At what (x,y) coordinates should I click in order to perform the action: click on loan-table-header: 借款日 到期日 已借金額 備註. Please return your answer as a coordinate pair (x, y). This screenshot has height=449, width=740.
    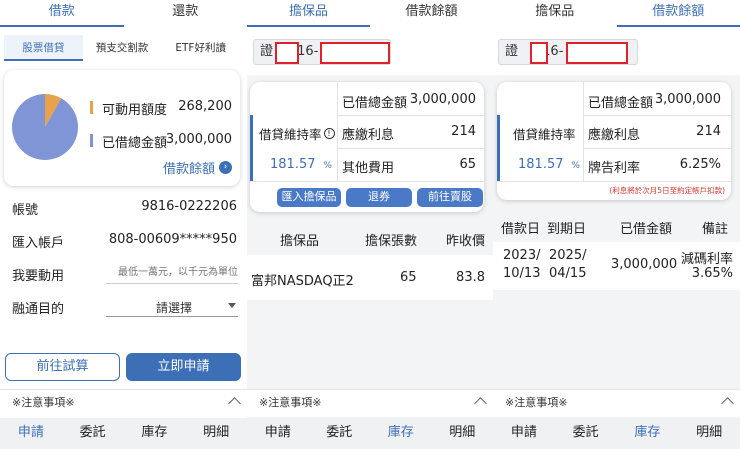
    Looking at the image, I should click on (616, 226).